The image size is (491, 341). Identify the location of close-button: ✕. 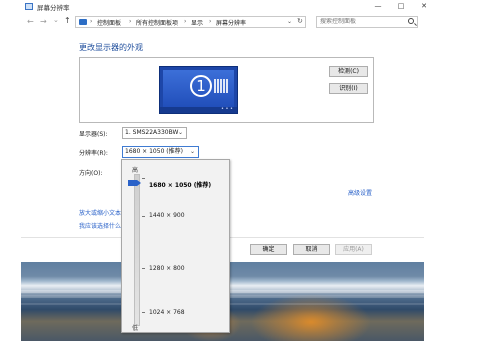
(424, 6).